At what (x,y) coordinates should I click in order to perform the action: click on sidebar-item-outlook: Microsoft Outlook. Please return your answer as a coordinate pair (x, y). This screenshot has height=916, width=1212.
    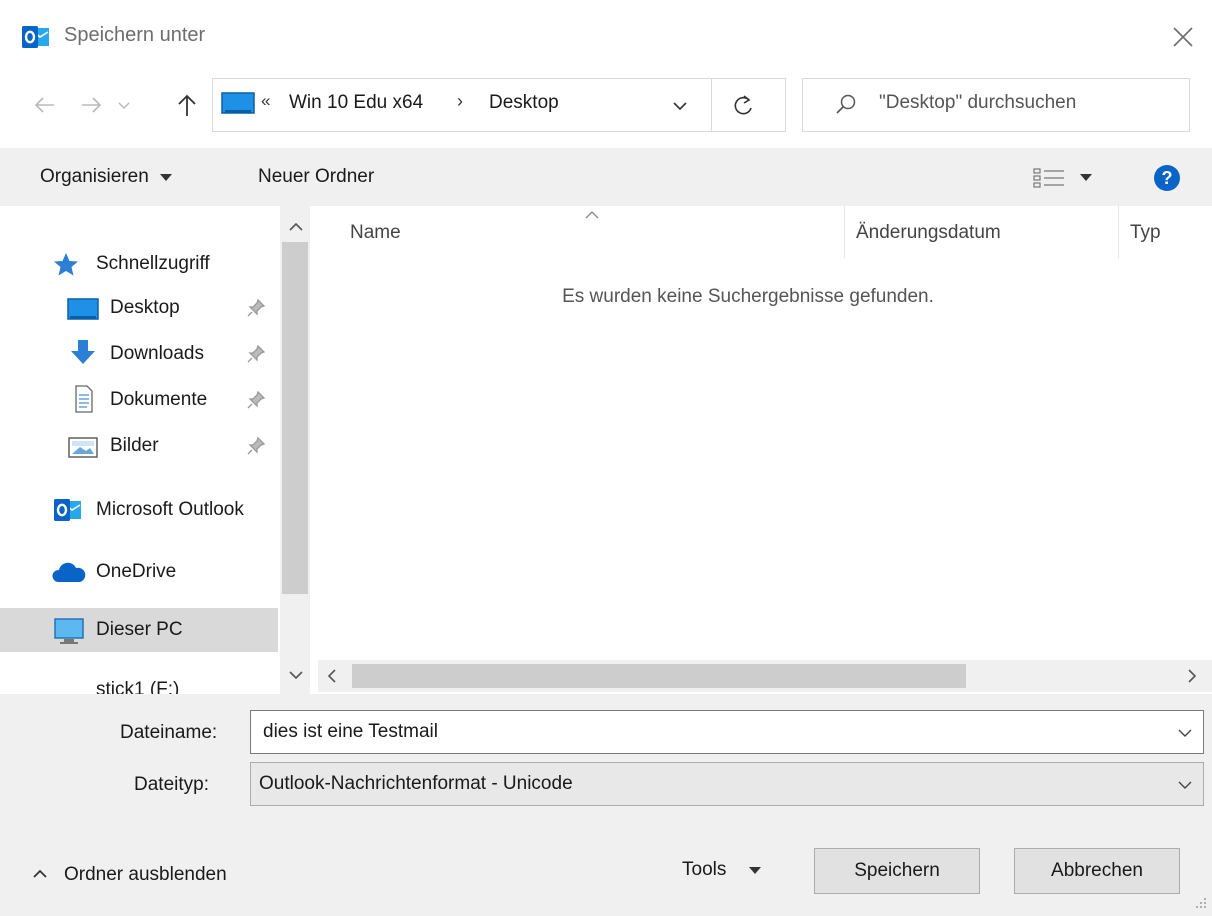
    Looking at the image, I should click on (139, 510).